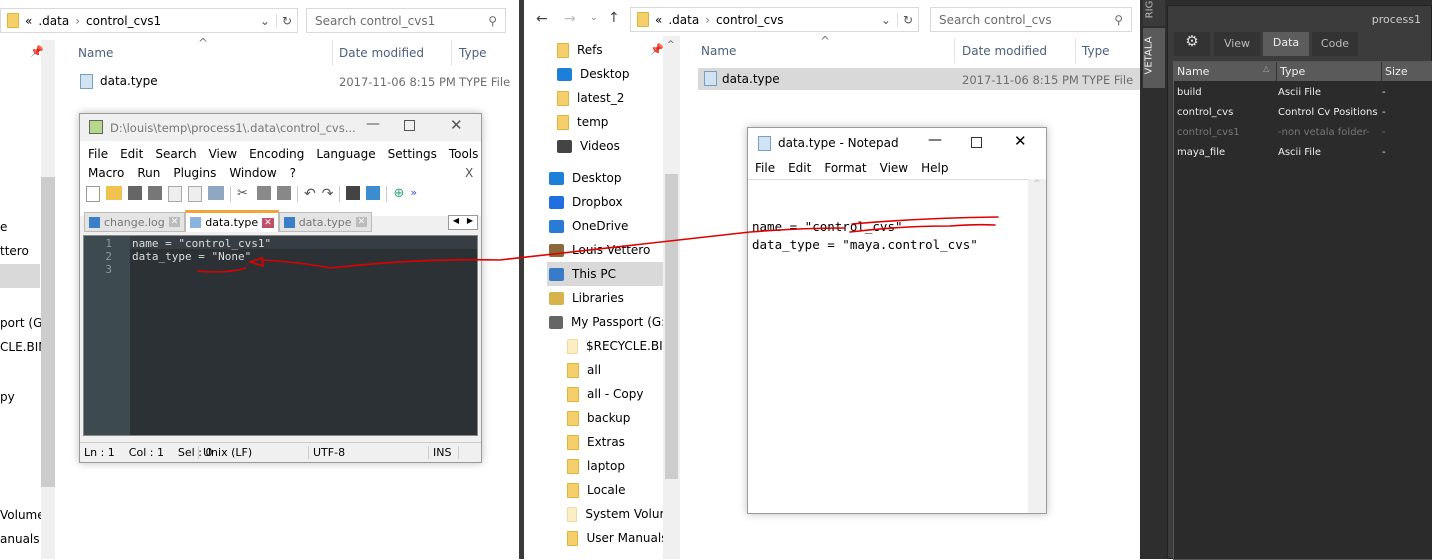 The height and width of the screenshot is (560, 1432). What do you see at coordinates (1266, 68) in the screenshot?
I see `sort-icon: △` at bounding box center [1266, 68].